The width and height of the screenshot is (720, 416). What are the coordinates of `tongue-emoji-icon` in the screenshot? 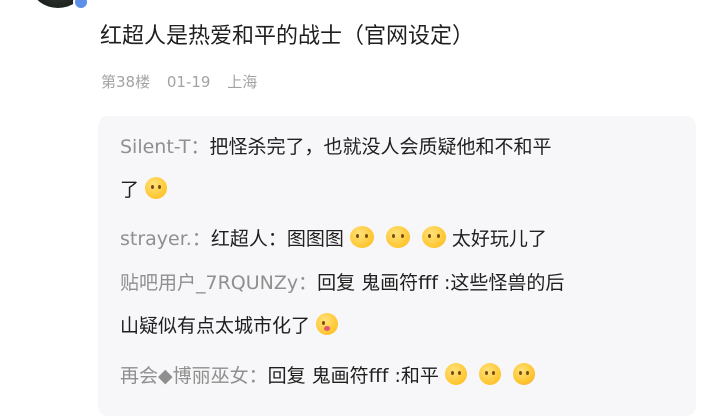 It's located at (327, 324).